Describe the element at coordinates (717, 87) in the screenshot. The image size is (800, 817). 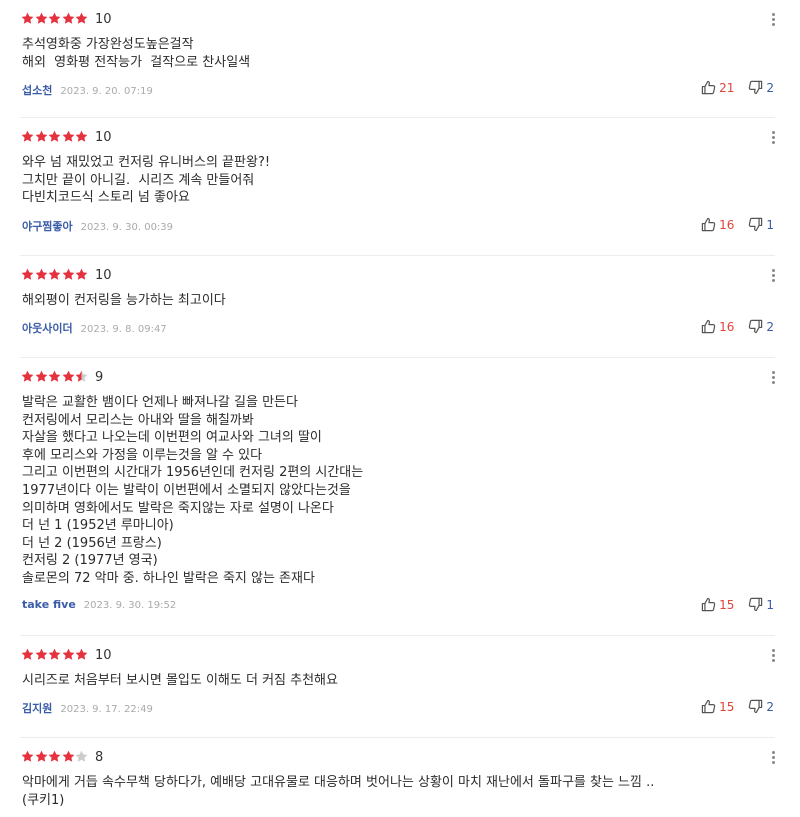
I see `upvote-button: 21` at that location.